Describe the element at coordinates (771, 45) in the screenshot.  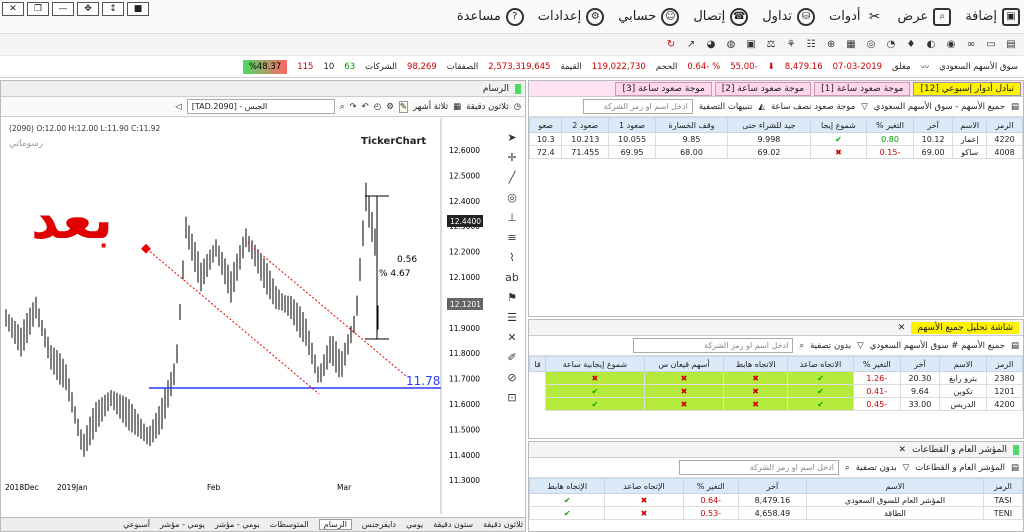
I see `scale-icon: ⚖` at that location.